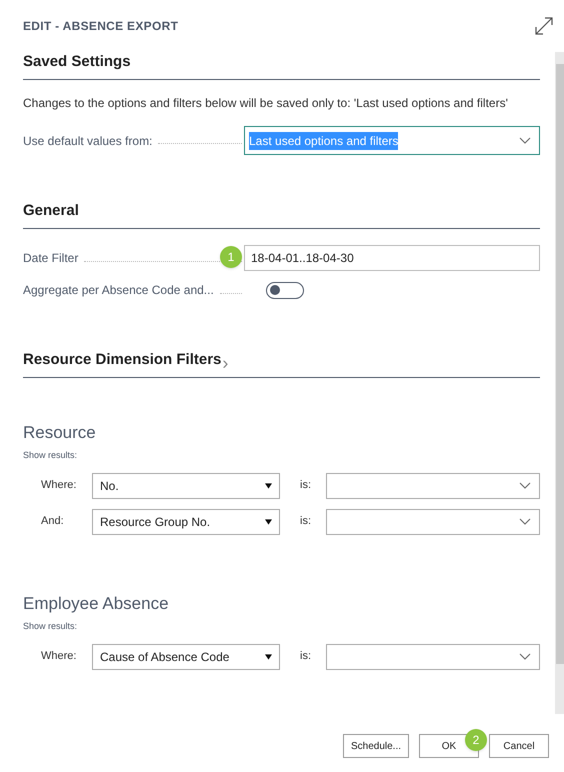 The image size is (564, 772). I want to click on field-select: No., so click(186, 485).